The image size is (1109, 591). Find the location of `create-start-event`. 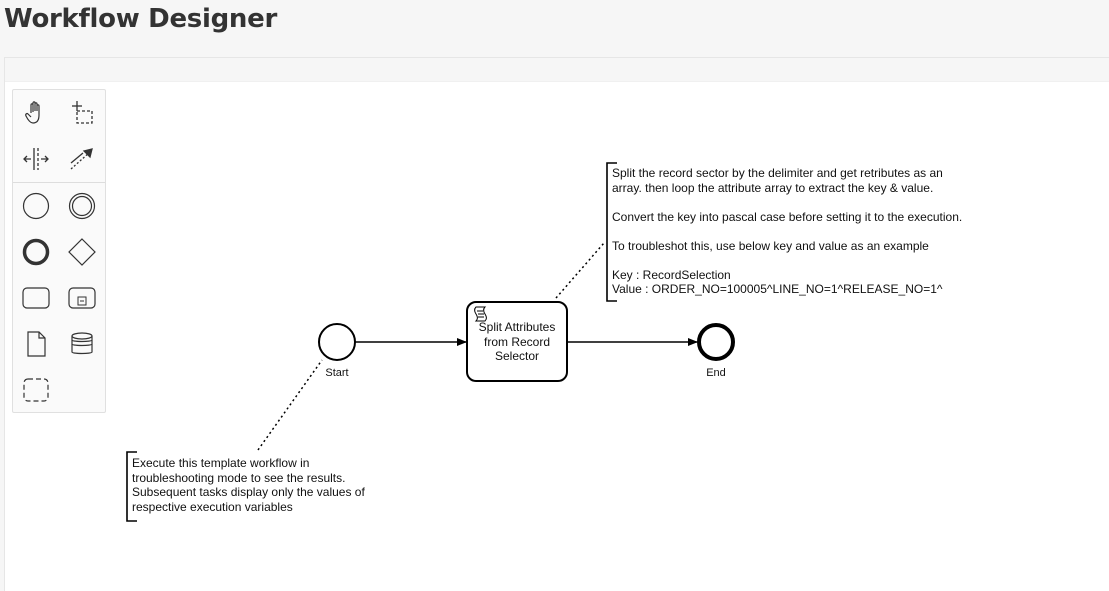

create-start-event is located at coordinates (36, 206).